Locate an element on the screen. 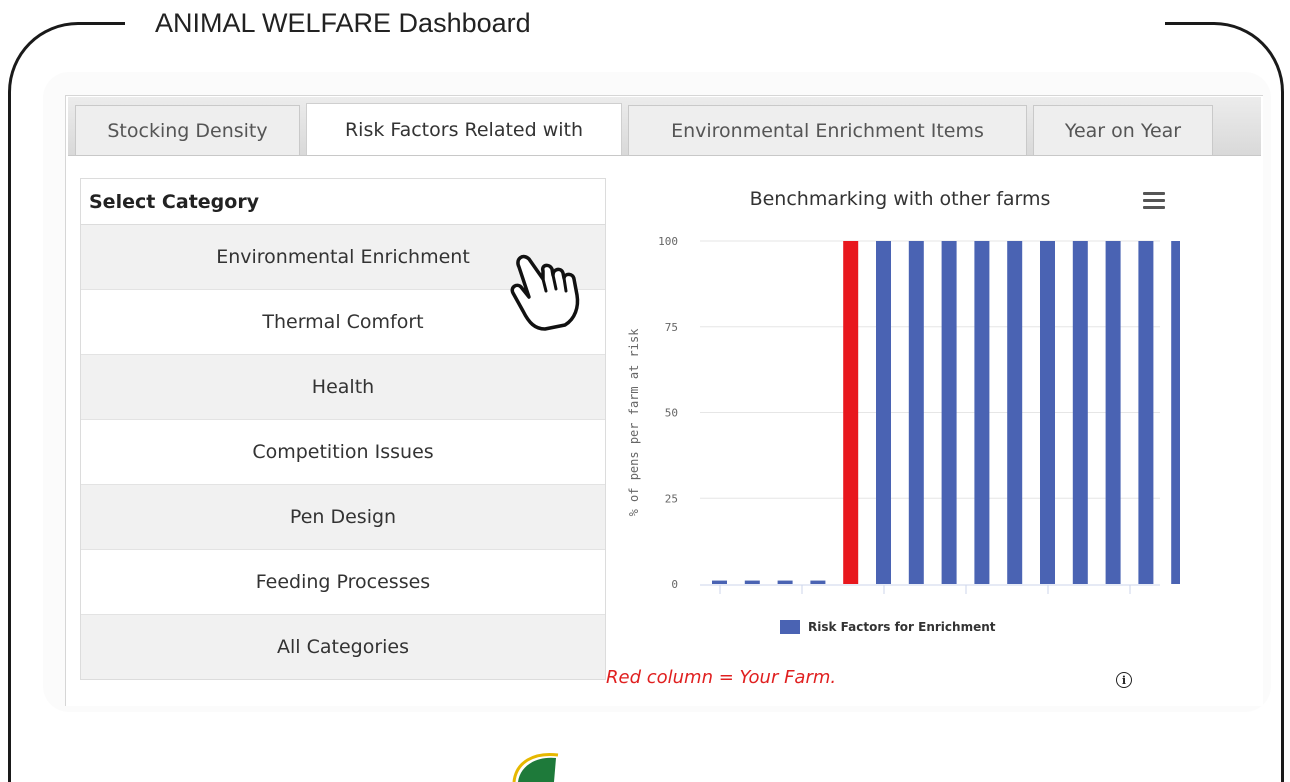 This screenshot has width=1290, height=782. category-header: Select Category is located at coordinates (343, 202).